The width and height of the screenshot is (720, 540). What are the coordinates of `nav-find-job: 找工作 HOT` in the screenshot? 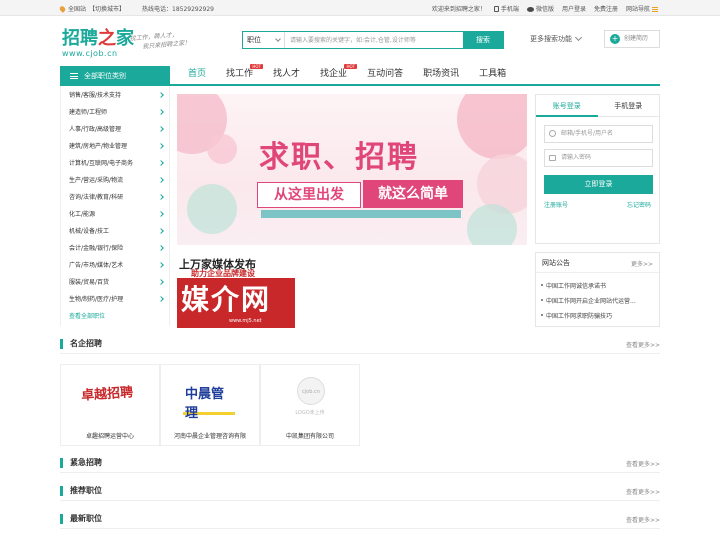 It's located at (240, 74).